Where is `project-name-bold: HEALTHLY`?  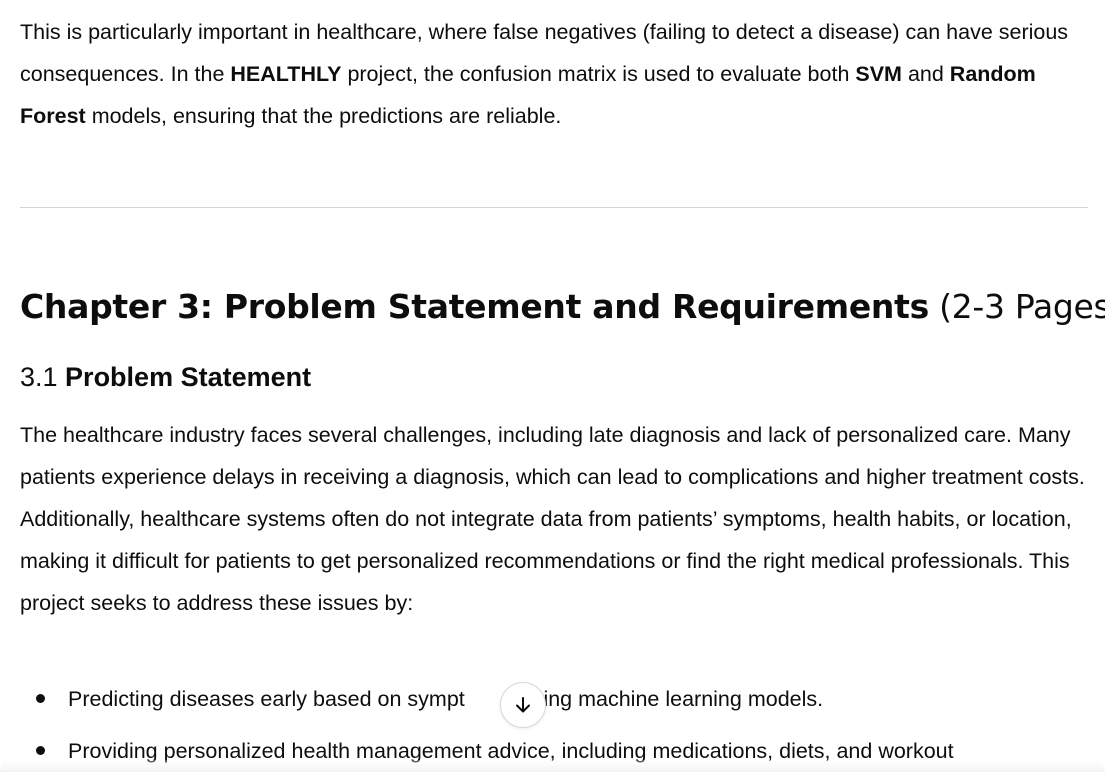
project-name-bold: HEALTHLY is located at coordinates (286, 74).